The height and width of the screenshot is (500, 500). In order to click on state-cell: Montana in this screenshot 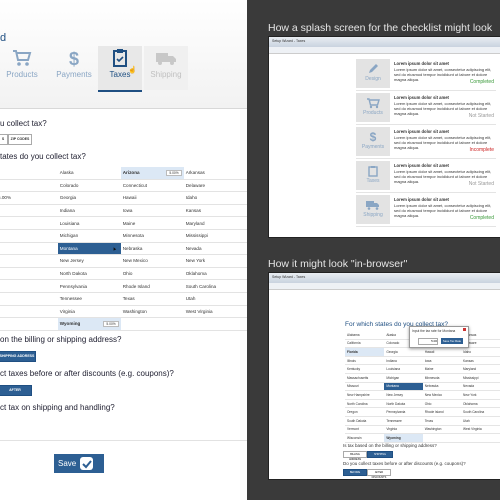, I will do `click(403, 387)`.